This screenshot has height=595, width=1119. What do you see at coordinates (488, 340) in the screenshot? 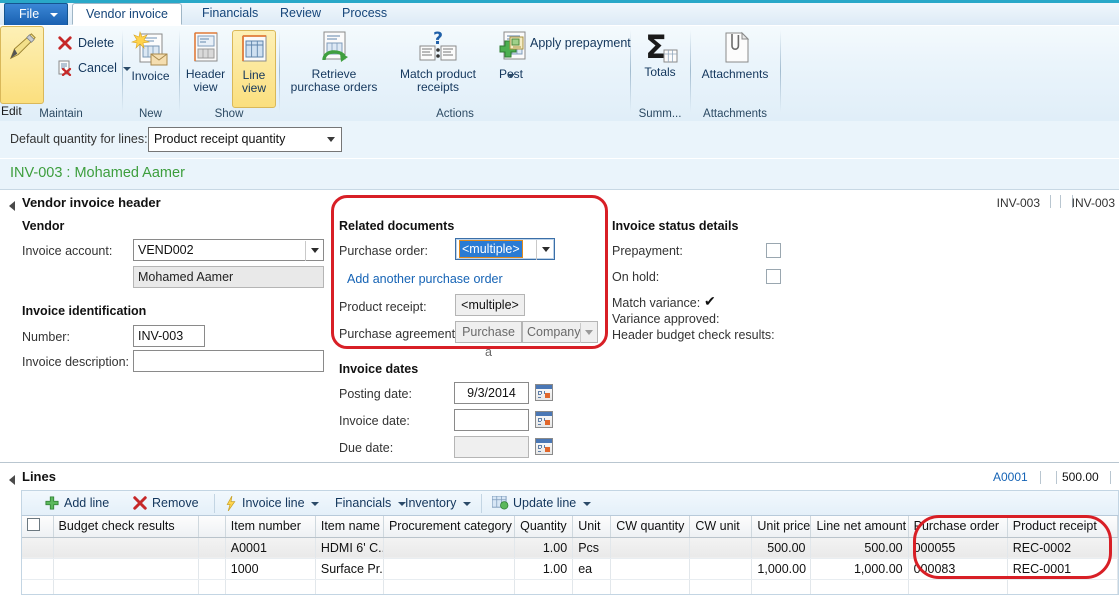
I see `purchase-agreement-input: Purchase a` at bounding box center [488, 340].